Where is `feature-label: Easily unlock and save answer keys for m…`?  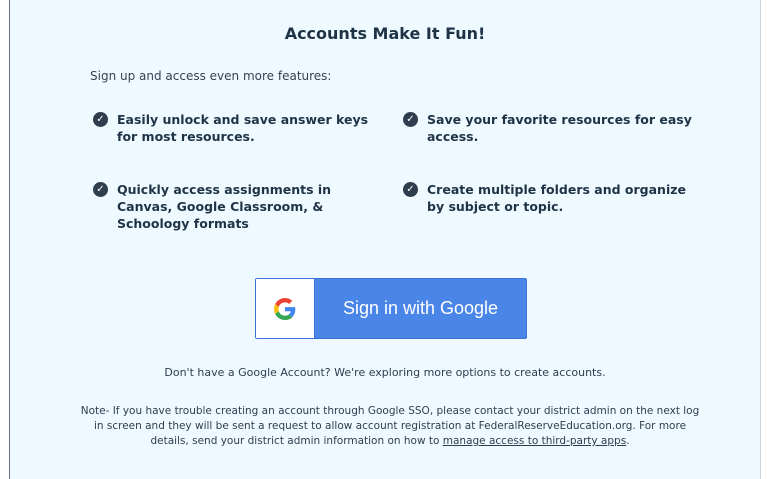
feature-label: Easily unlock and save answer keys for m… is located at coordinates (243, 128).